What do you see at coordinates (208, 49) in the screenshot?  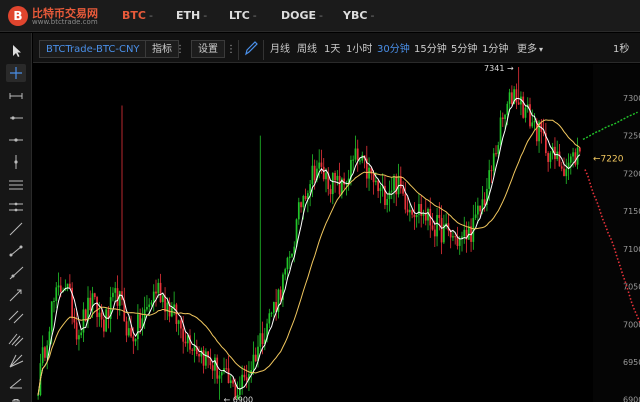 I see `settings-button: 设置` at bounding box center [208, 49].